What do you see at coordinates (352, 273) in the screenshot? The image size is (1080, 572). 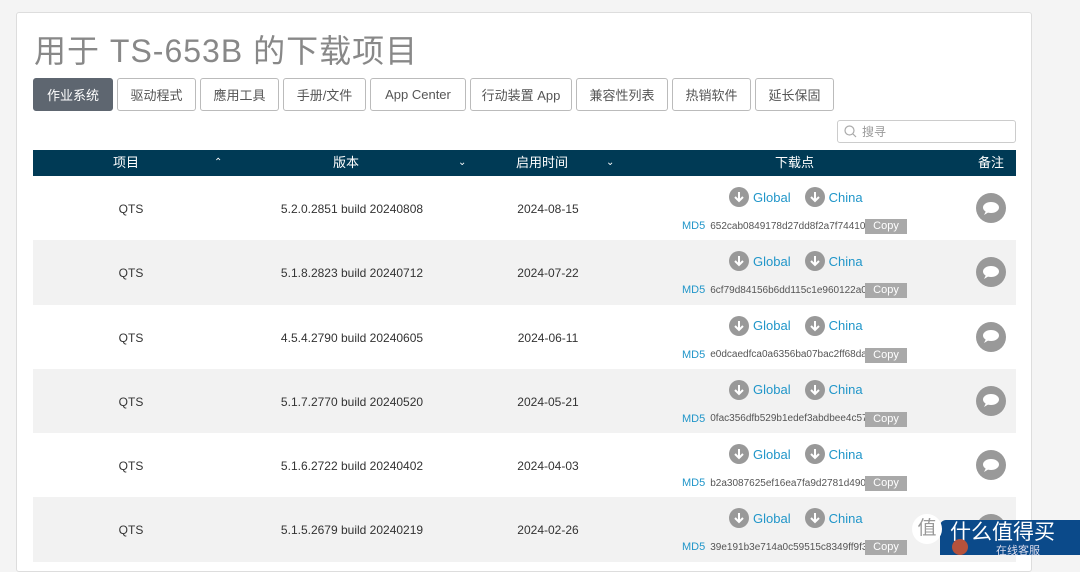 I see `version: 5.1.8.2823 build 20240712` at bounding box center [352, 273].